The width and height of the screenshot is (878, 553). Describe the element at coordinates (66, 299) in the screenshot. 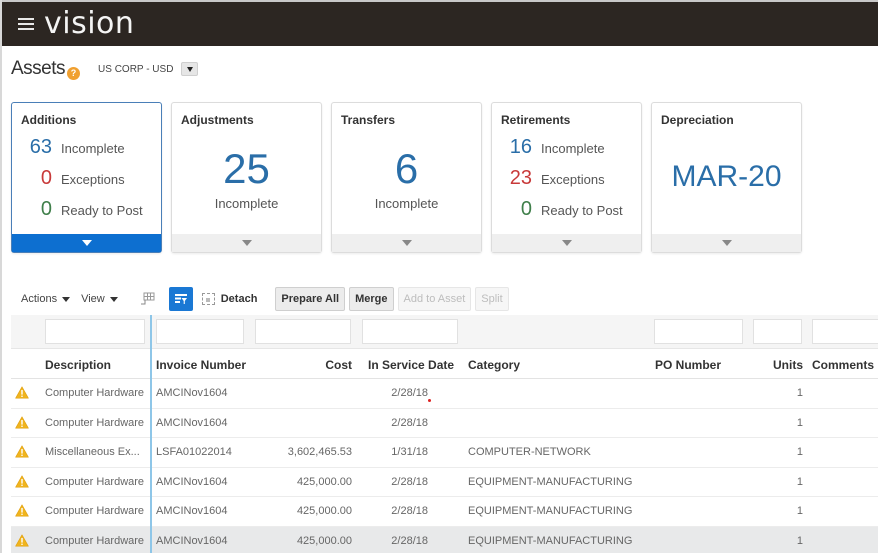

I see `caret-down-icon` at that location.